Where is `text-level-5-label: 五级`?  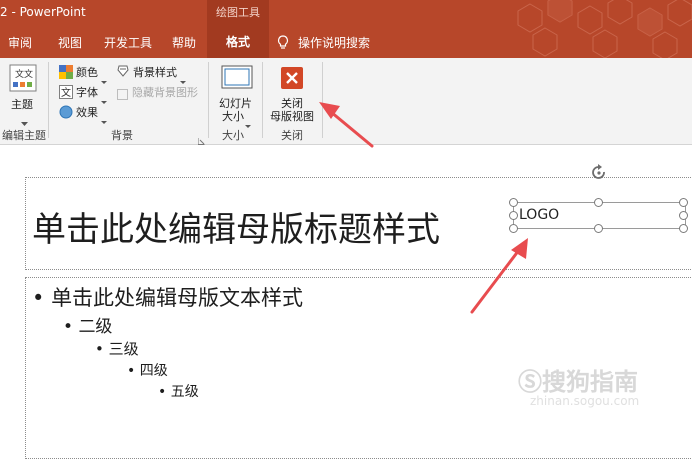
text-level-5-label: 五级 is located at coordinates (184, 392).